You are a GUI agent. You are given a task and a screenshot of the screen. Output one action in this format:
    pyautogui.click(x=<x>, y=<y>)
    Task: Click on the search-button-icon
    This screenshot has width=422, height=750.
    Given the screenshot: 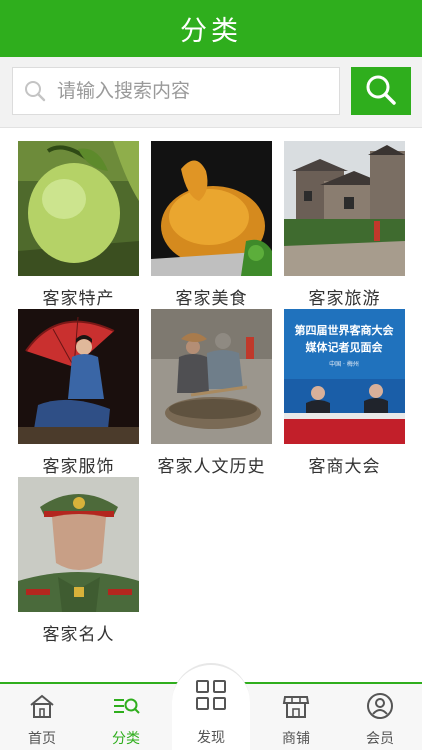 What is the action you would take?
    pyautogui.click(x=381, y=91)
    